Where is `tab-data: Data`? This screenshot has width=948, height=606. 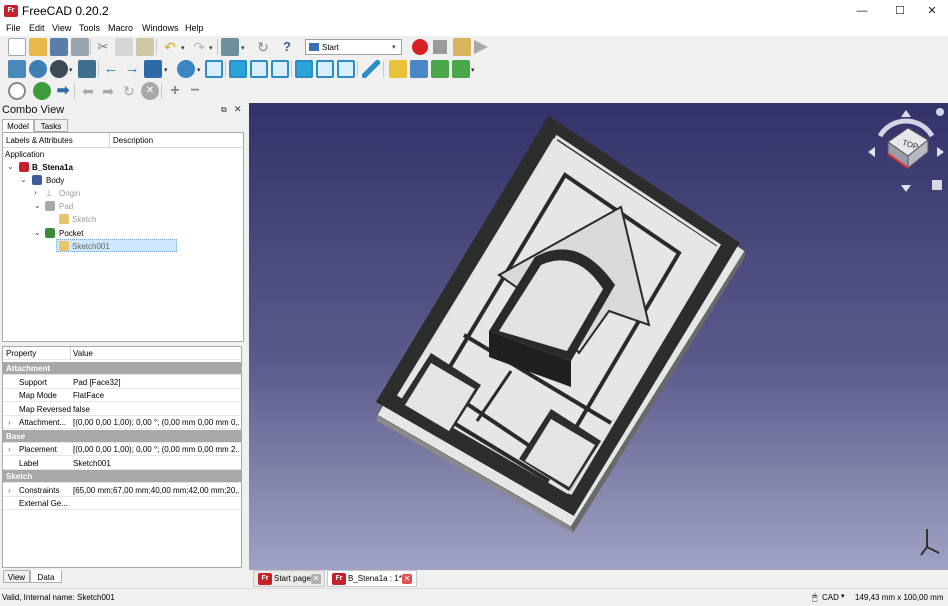 tab-data: Data is located at coordinates (46, 576).